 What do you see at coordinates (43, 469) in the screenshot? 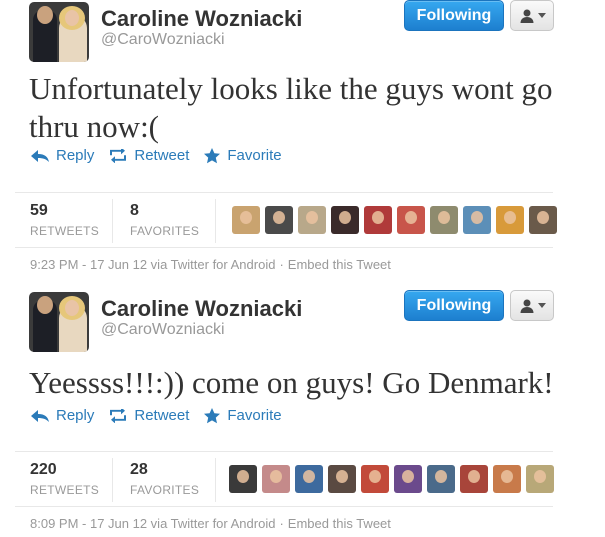
I see `retweet-count: 220` at bounding box center [43, 469].